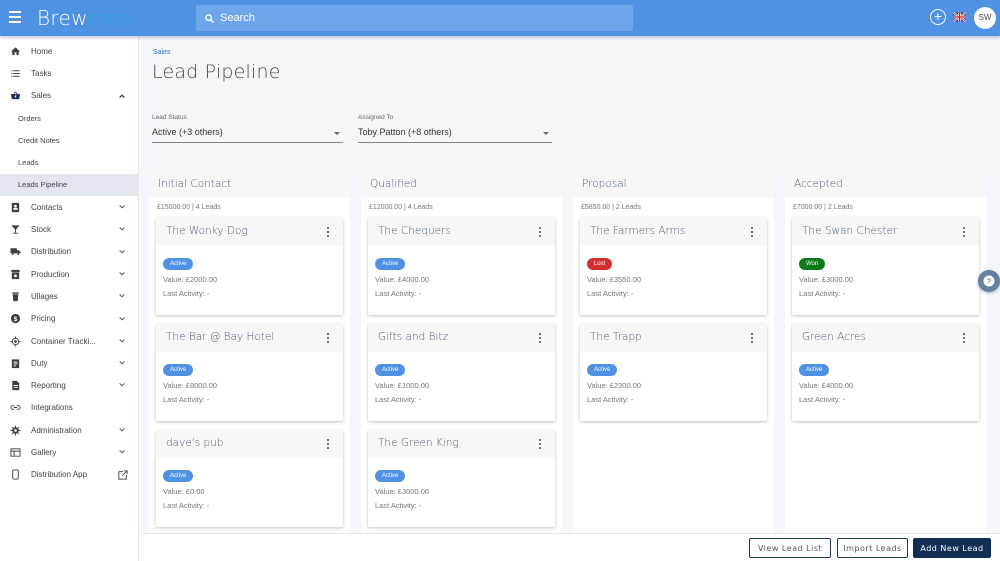 The width and height of the screenshot is (1000, 561). Describe the element at coordinates (673, 183) in the screenshot. I see `column-title: Proposal` at that location.